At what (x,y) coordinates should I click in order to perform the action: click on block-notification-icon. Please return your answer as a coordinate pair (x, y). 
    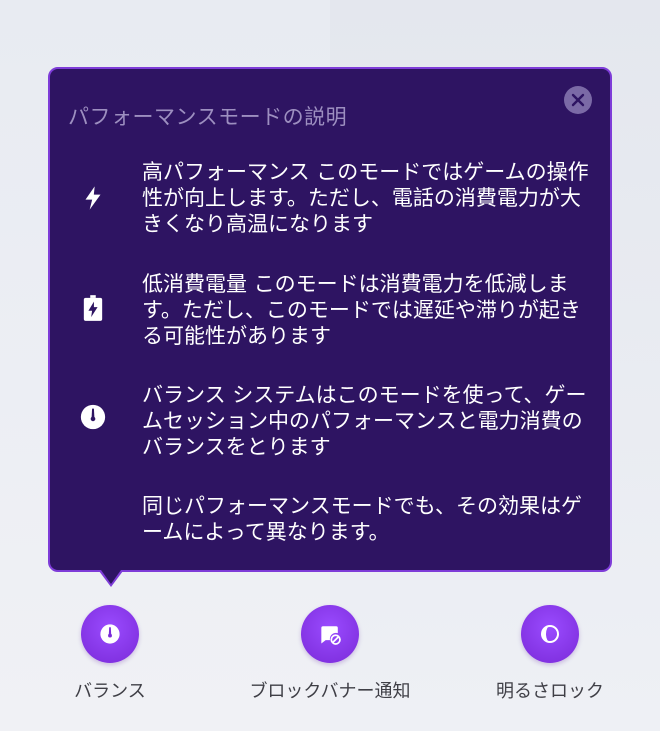
    Looking at the image, I should click on (331, 635).